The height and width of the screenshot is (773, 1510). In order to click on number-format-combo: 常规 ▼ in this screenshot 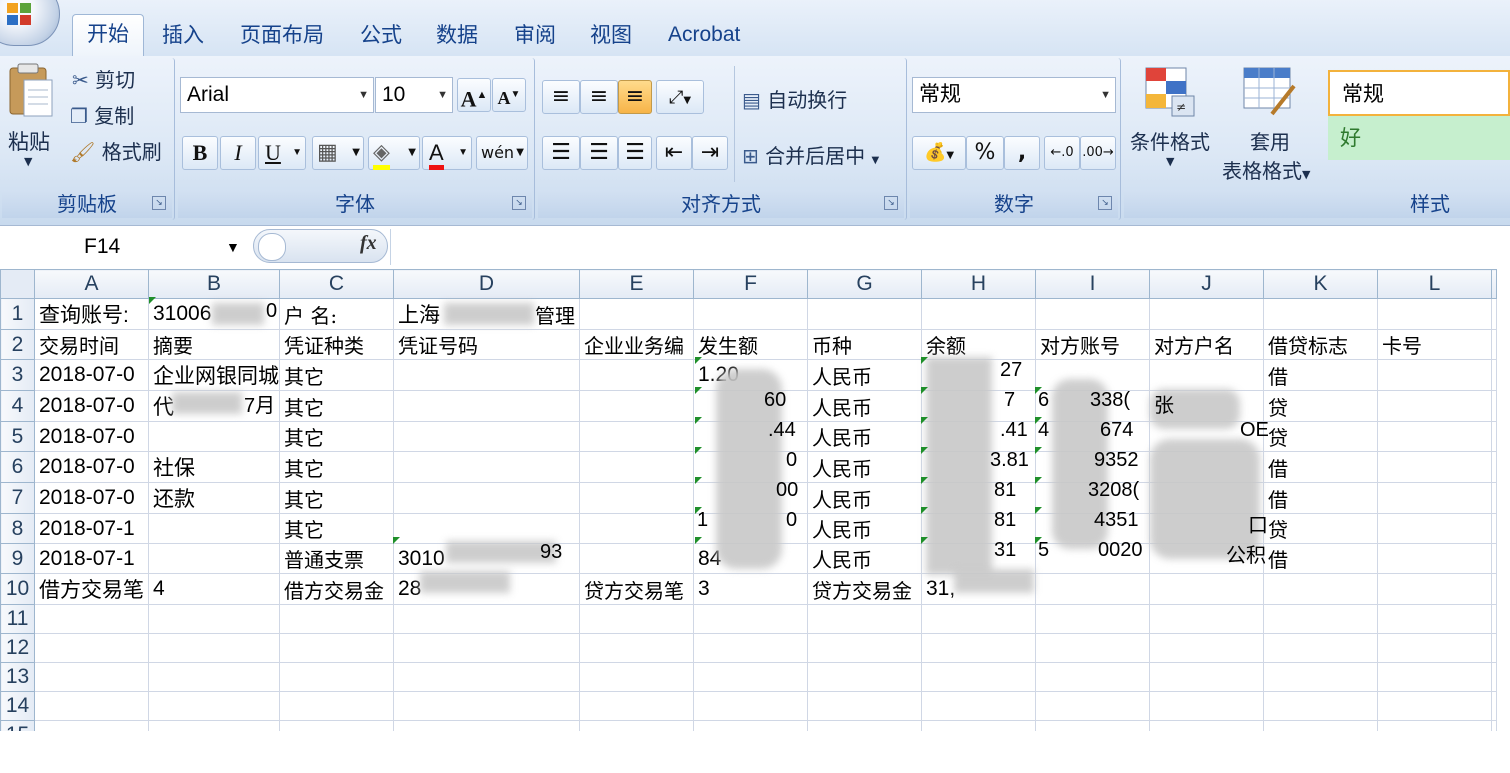, I will do `click(1014, 95)`.